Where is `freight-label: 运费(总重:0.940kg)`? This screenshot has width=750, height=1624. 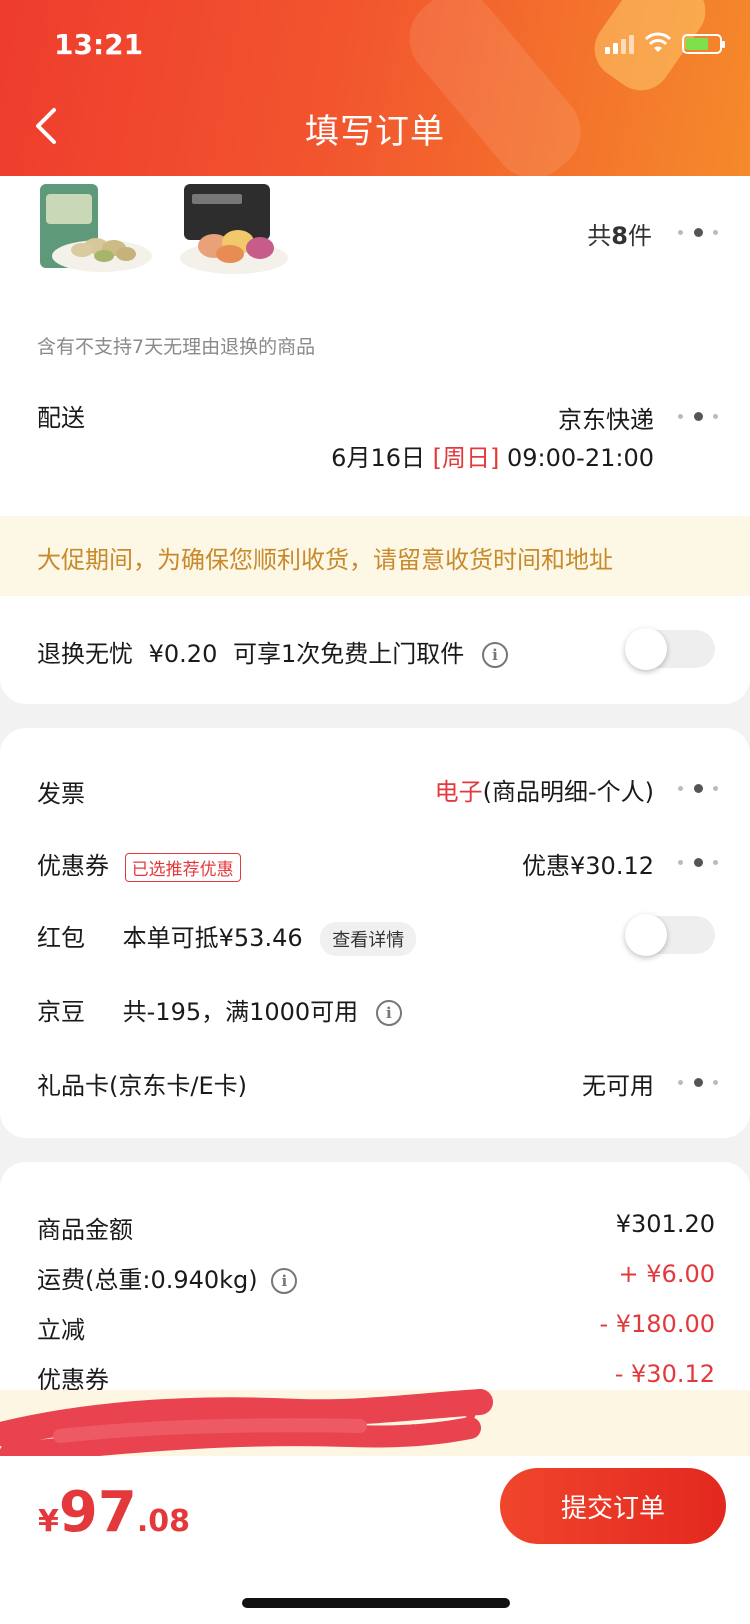
freight-label: 运费(总重:0.940kg) is located at coordinates (147, 1280).